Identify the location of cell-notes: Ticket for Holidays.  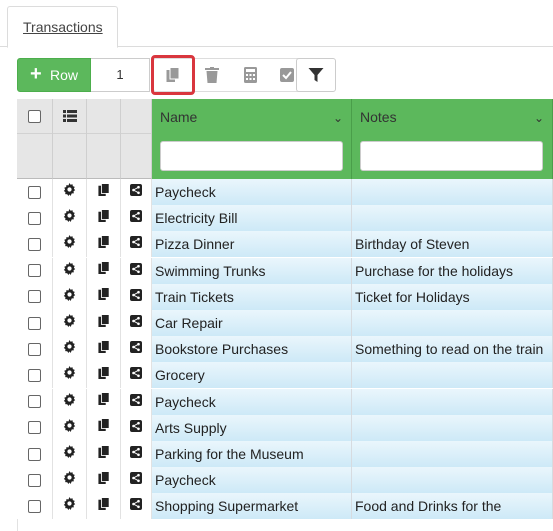
(452, 296).